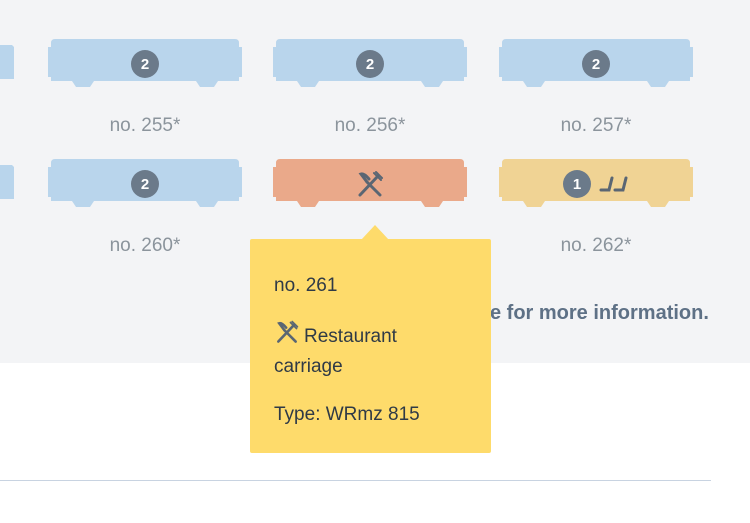 The width and height of the screenshot is (750, 523). Describe the element at coordinates (596, 245) in the screenshot. I see `carriage-label: no. 262*` at that location.